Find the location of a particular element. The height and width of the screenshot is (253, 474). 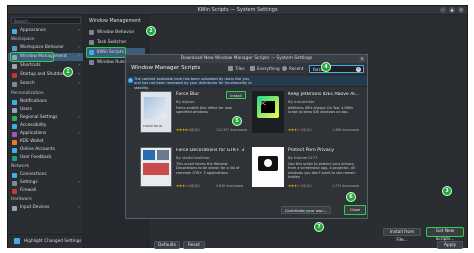

minimize-icon: – is located at coordinates (443, 10).